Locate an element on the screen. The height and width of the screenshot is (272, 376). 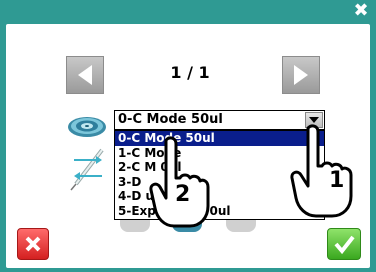
triangle-right-icon is located at coordinates (301, 75).